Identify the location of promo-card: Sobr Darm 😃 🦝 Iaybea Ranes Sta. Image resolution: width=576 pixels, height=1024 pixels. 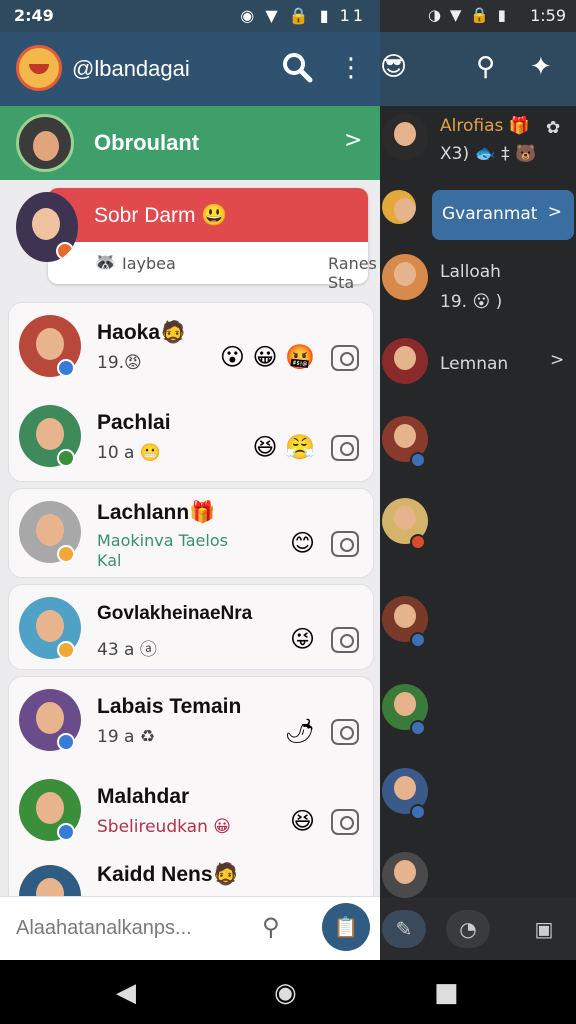
(212, 240).